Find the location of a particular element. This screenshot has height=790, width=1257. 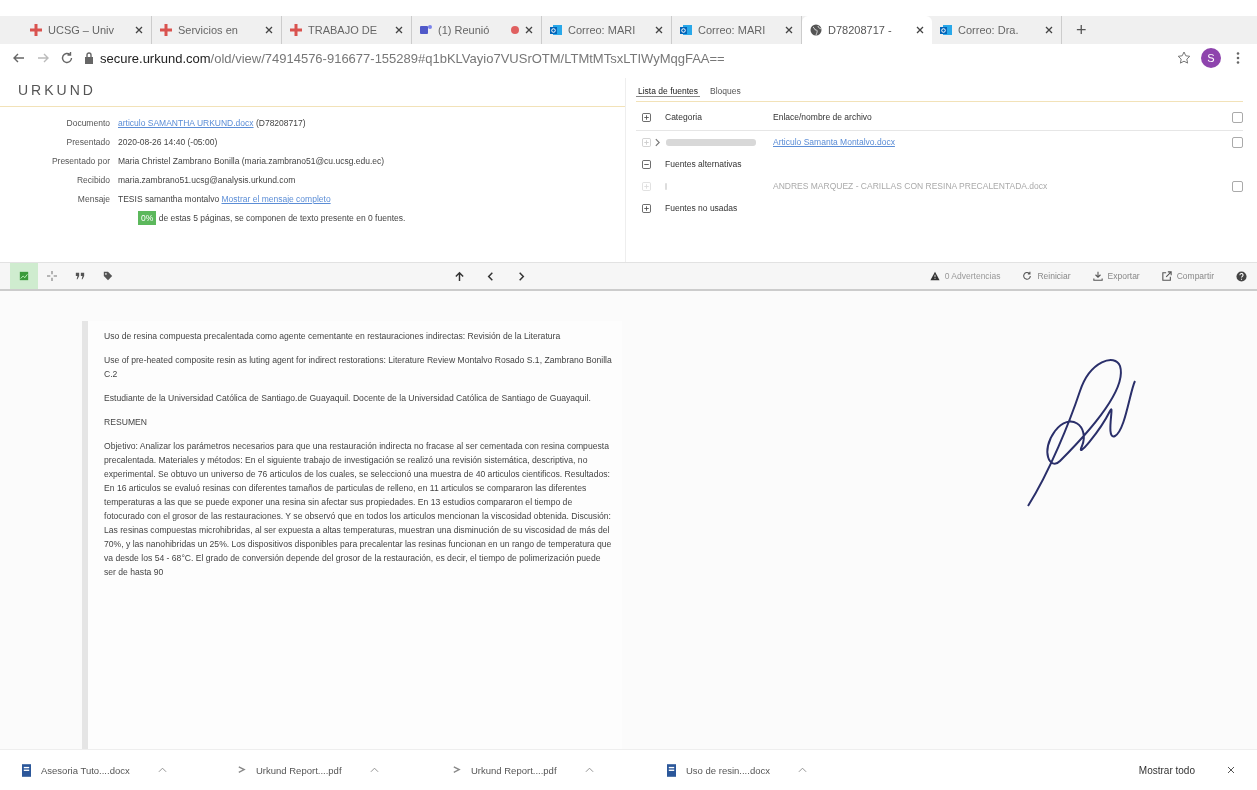

refresh-icon is located at coordinates (1027, 276).